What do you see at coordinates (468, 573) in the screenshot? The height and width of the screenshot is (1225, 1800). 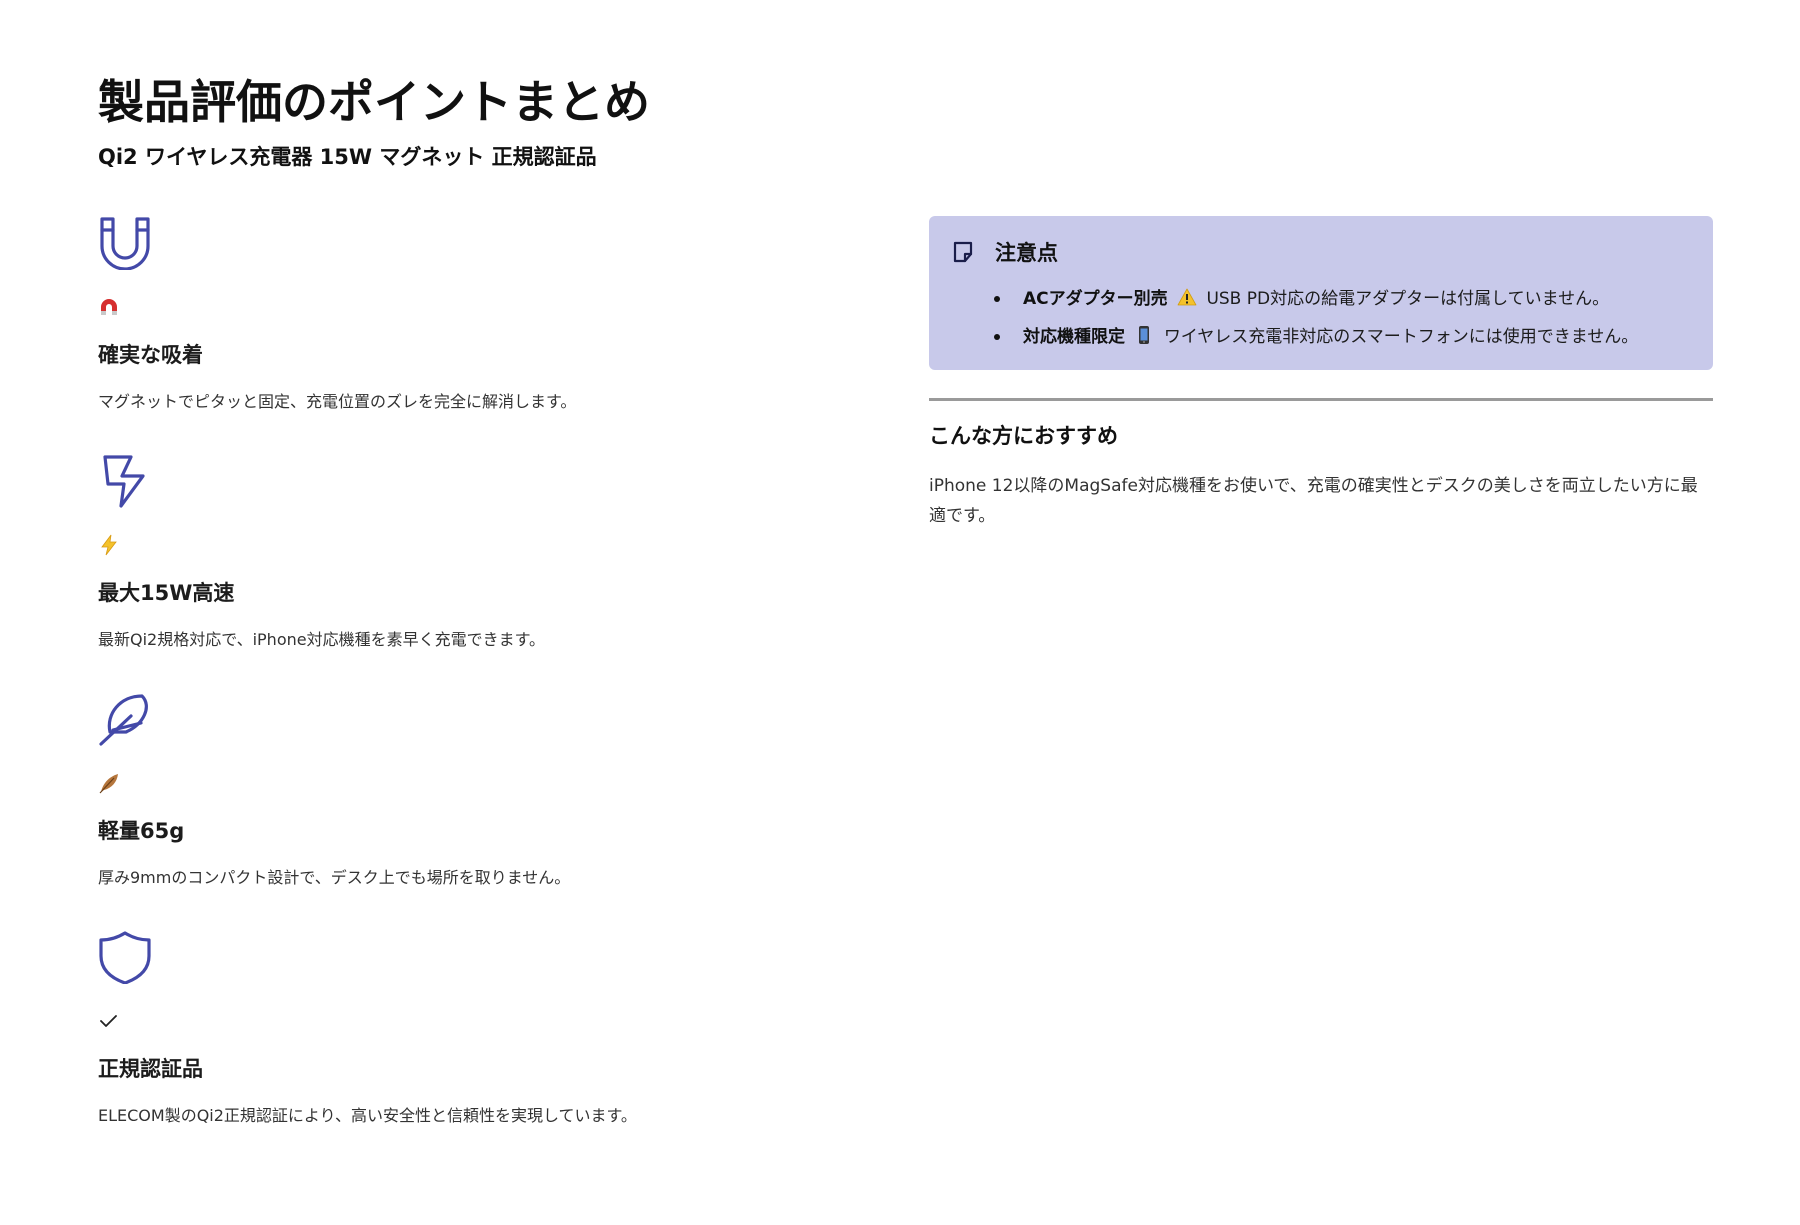 I see `feature-item: 最大15W高速 最新Qi2規格対応で、iPhone対応機種を素早く充電できます。` at bounding box center [468, 573].